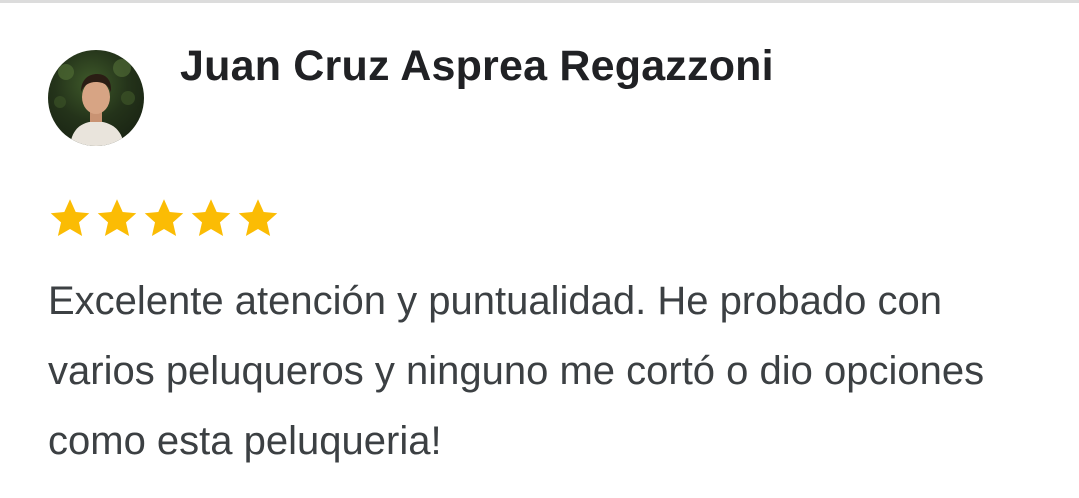 Image resolution: width=1079 pixels, height=498 pixels. I want to click on star-rating, so click(164, 218).